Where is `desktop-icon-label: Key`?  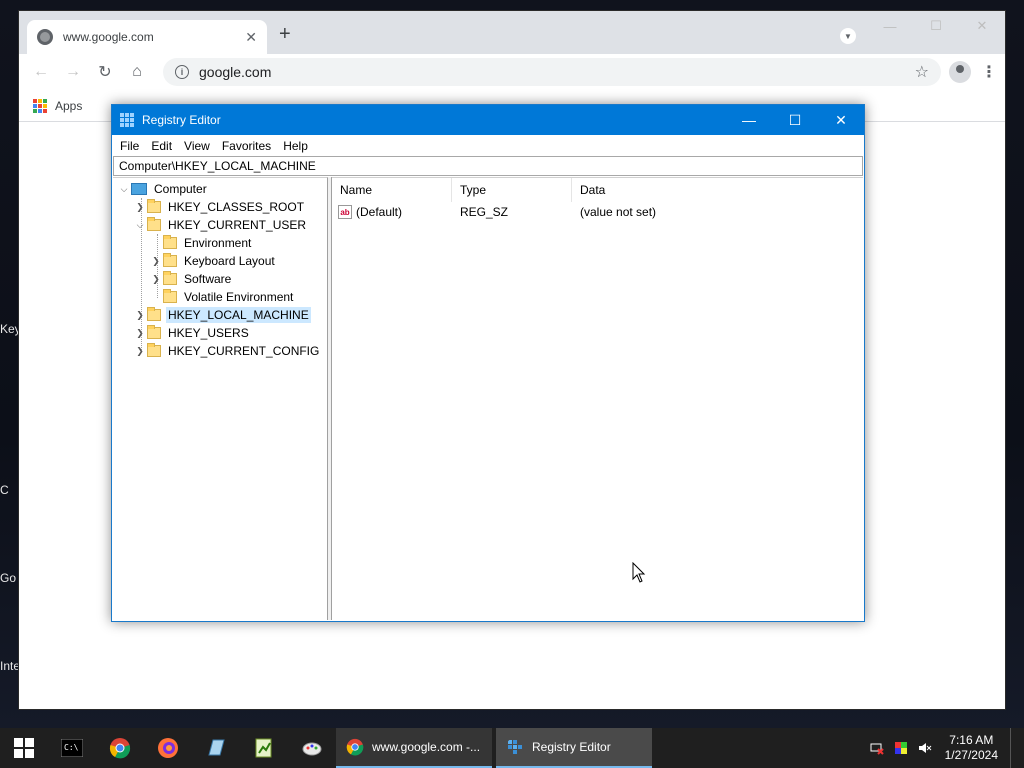
desktop-icon-label: Key is located at coordinates (9, 329).